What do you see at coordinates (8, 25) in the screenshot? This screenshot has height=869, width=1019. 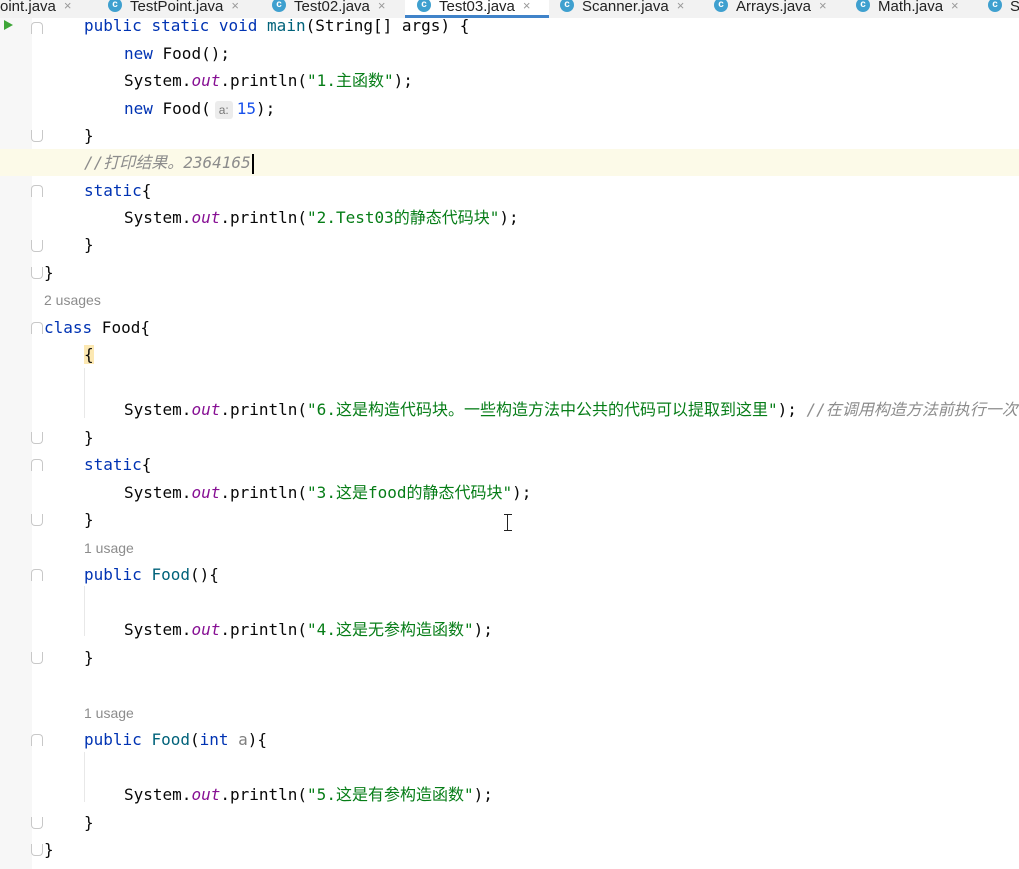 I see `run-icon` at bounding box center [8, 25].